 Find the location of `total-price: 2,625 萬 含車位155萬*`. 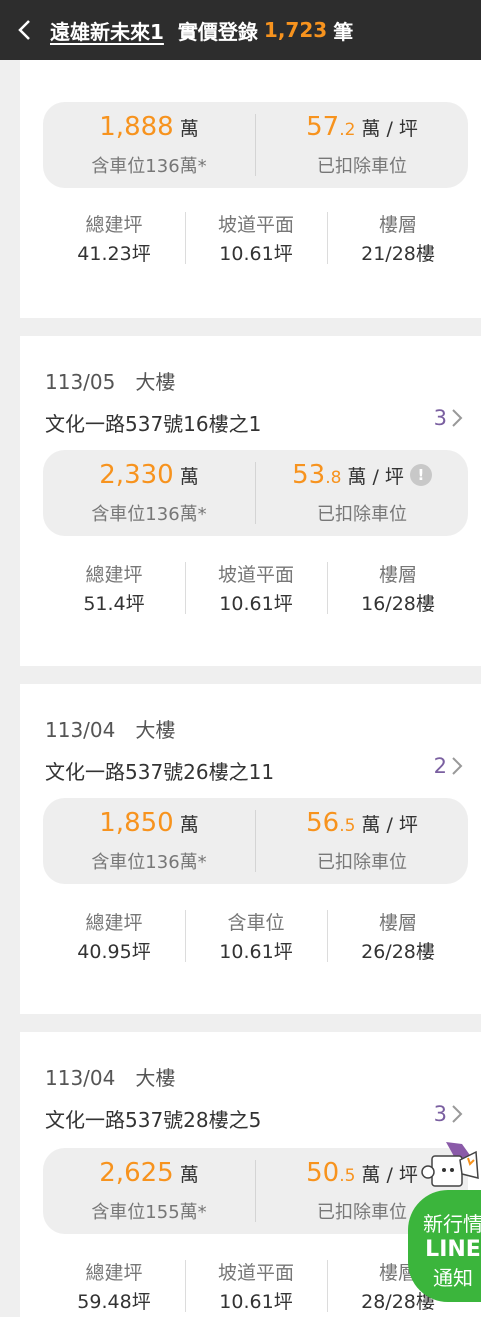

total-price: 2,625 萬 含車位155萬* is located at coordinates (149, 1191).